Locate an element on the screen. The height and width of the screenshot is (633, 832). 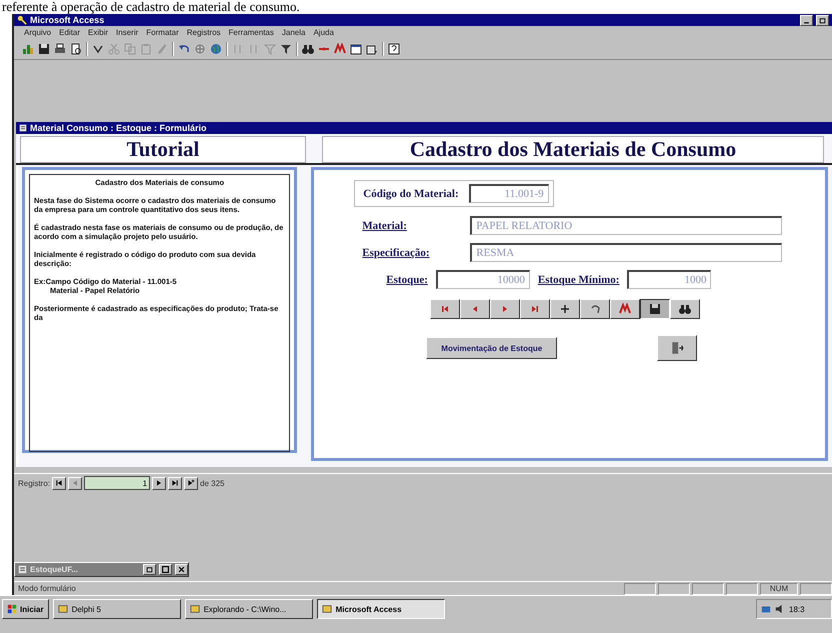
record-label: Registro: is located at coordinates (34, 483).